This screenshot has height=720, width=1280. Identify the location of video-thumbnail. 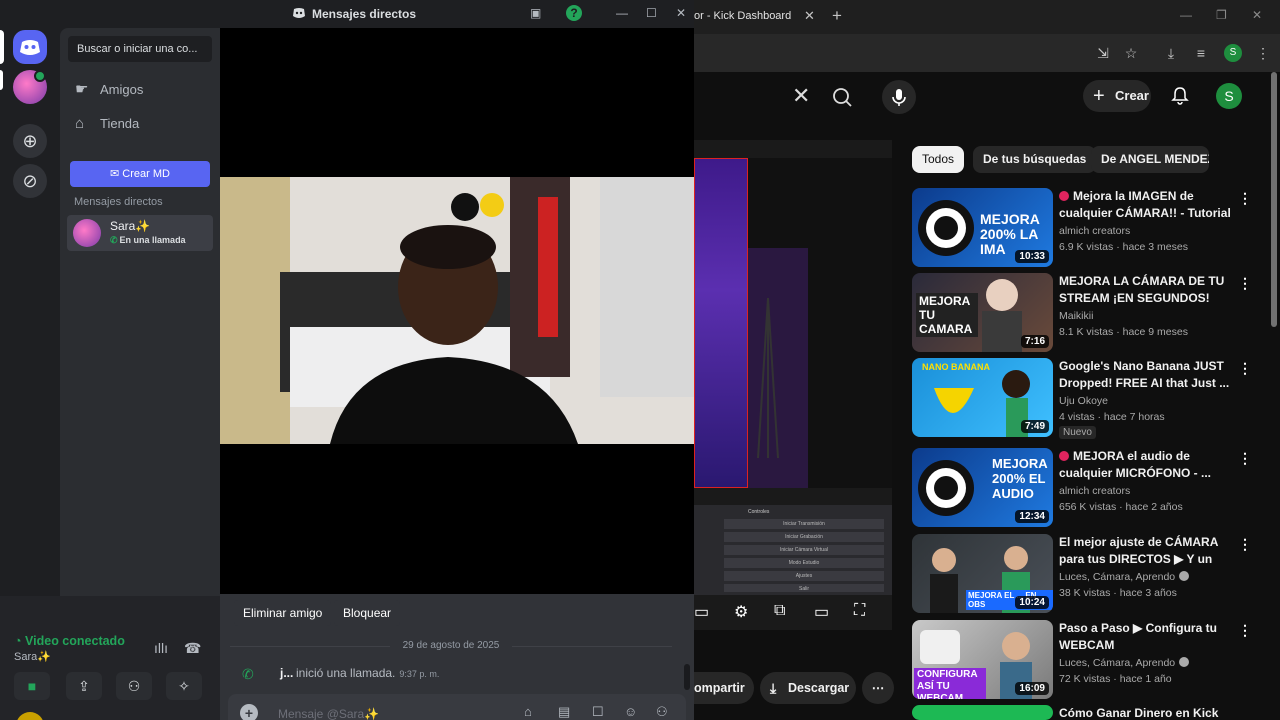
(982, 712).